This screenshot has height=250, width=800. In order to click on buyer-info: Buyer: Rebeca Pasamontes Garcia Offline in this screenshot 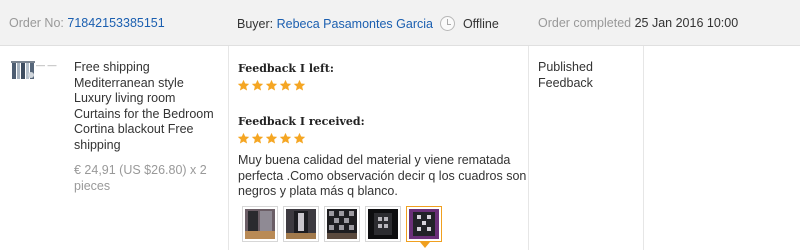, I will do `click(368, 23)`.